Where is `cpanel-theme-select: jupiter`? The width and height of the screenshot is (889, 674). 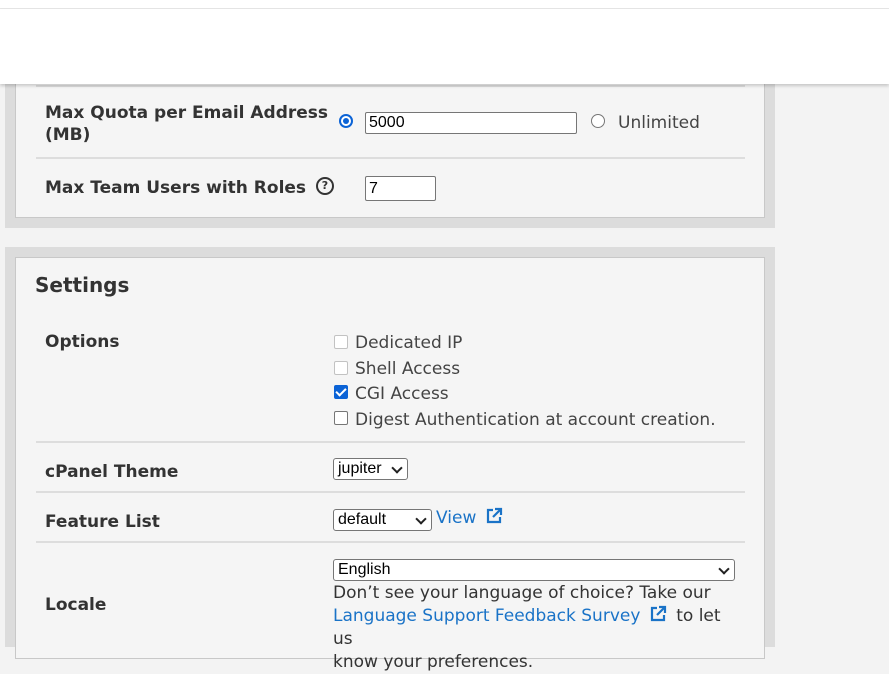 cpanel-theme-select: jupiter is located at coordinates (370, 469).